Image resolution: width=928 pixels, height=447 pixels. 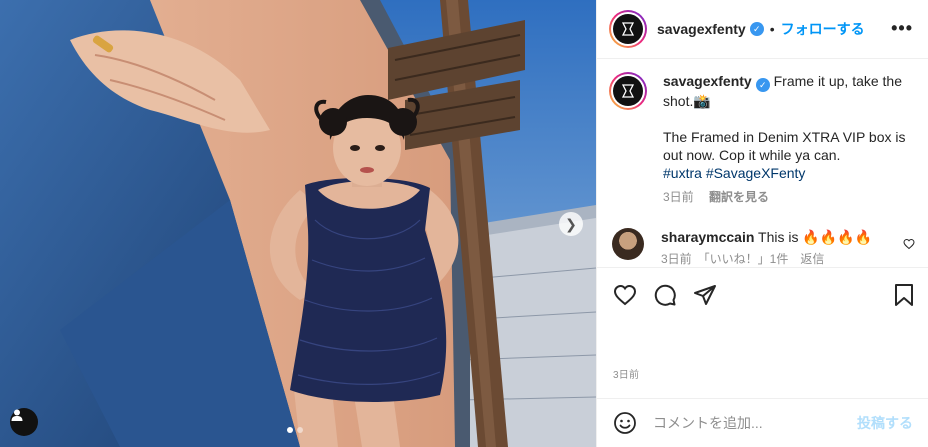 What do you see at coordinates (678, 197) in the screenshot?
I see `caption-time: 3日前` at bounding box center [678, 197].